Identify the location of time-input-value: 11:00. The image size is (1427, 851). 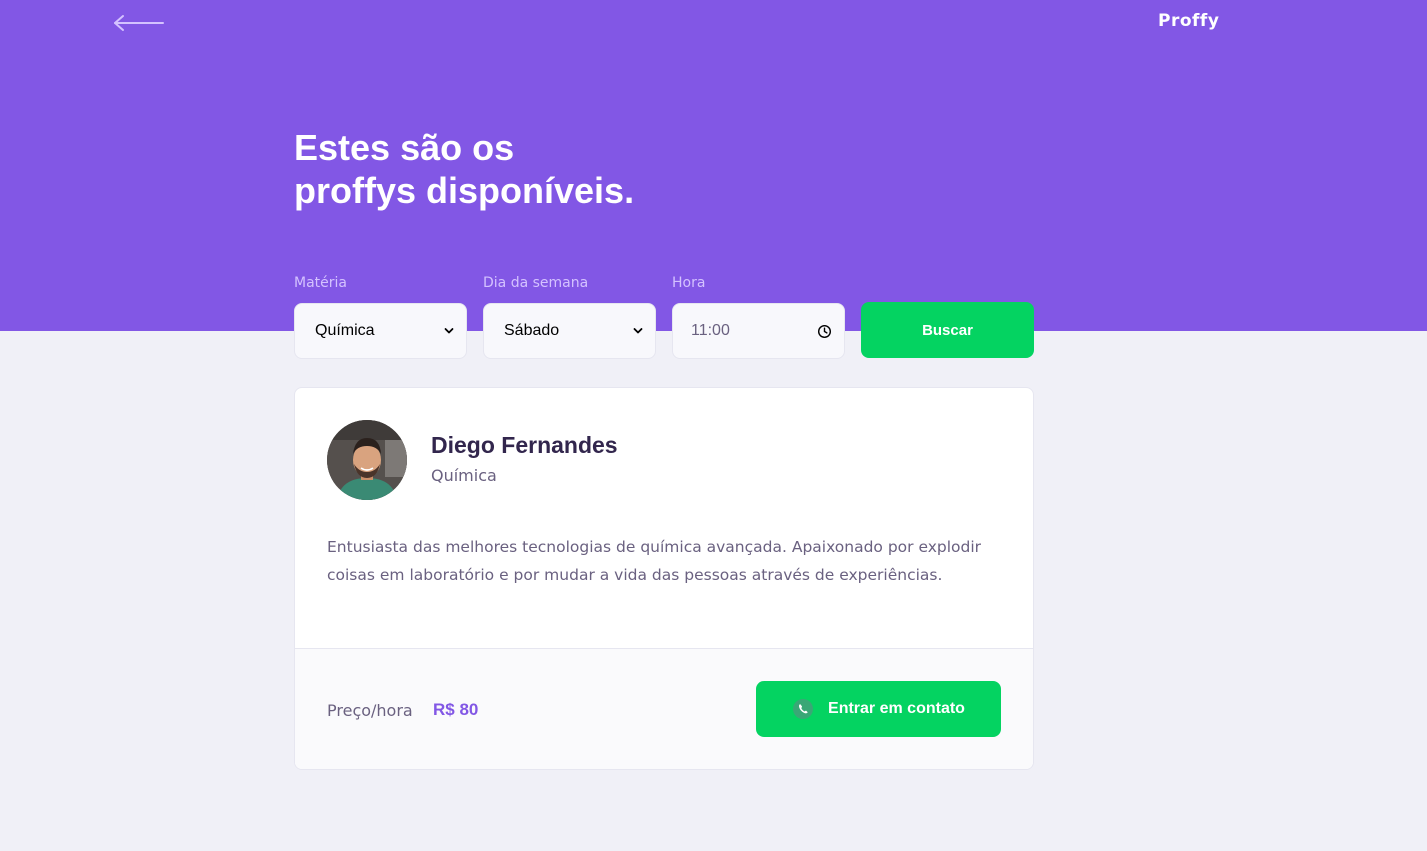
(710, 330).